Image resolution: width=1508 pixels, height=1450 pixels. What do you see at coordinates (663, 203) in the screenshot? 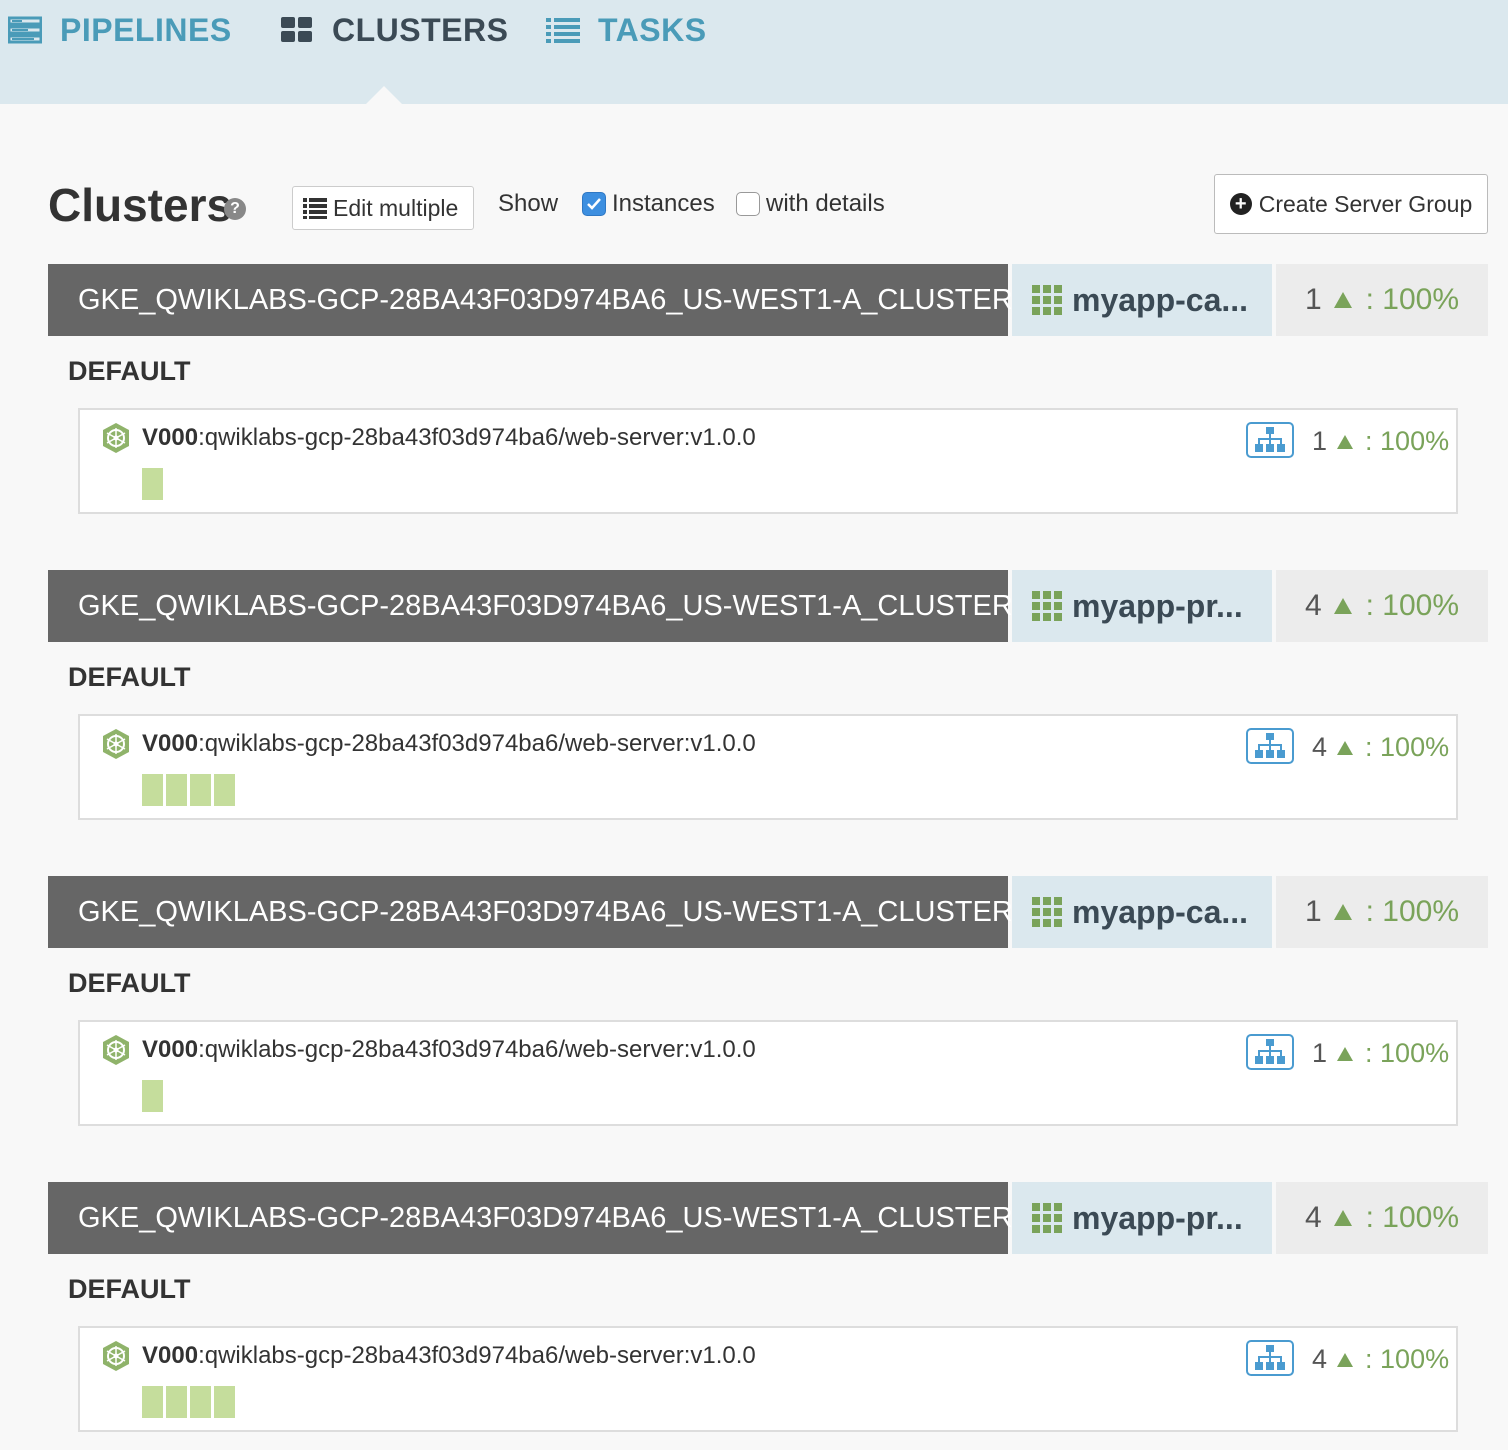
I see `instances-label: Instances` at bounding box center [663, 203].